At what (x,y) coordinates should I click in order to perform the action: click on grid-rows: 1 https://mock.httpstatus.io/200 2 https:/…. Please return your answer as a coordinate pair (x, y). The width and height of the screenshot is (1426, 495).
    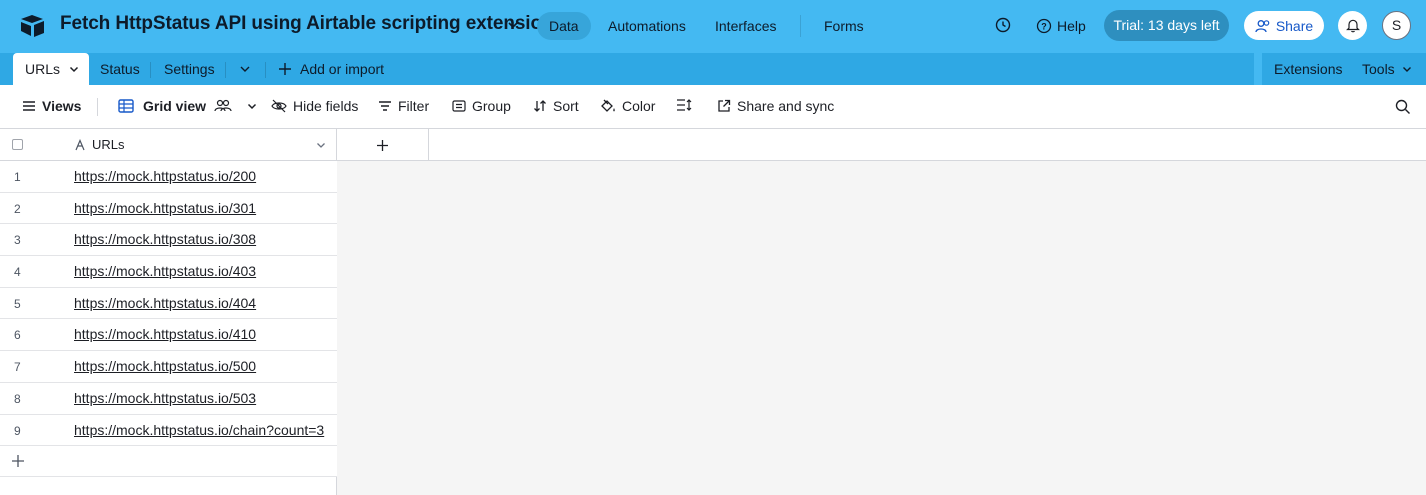
    Looking at the image, I should click on (168, 304).